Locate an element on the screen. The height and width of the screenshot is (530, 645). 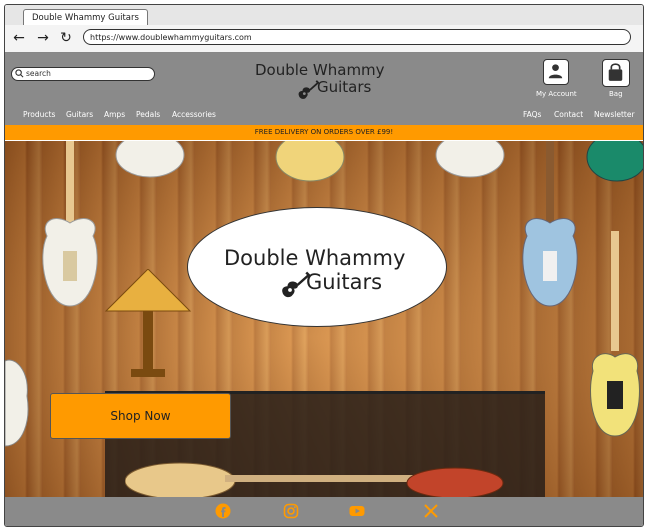
site-footer is located at coordinates (324, 511).